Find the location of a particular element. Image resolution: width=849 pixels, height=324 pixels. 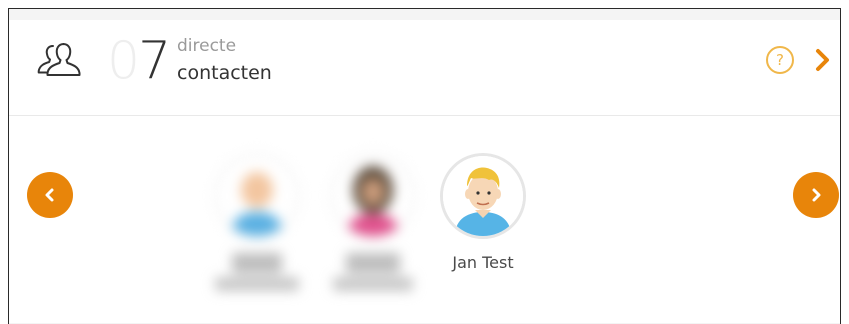

carousel-prev-button is located at coordinates (50, 195).